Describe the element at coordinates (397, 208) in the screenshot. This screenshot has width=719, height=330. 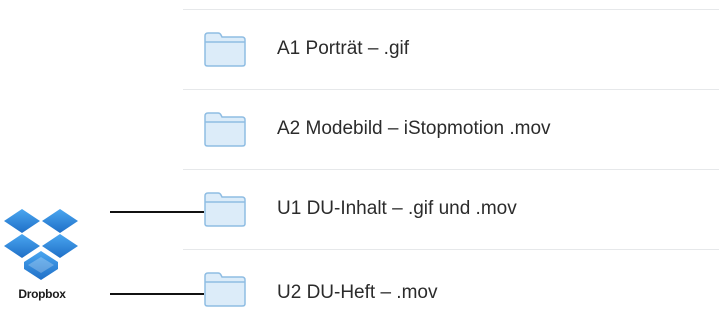
I see `folder-name: U1 DU-Inhalt – .gif und .mov` at that location.